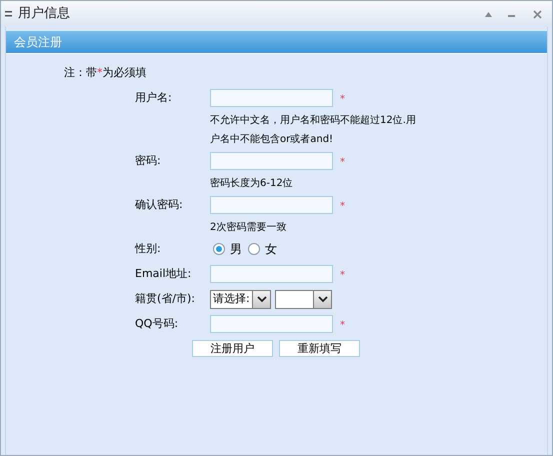  I want to click on field-label: QQ号码:, so click(157, 324).